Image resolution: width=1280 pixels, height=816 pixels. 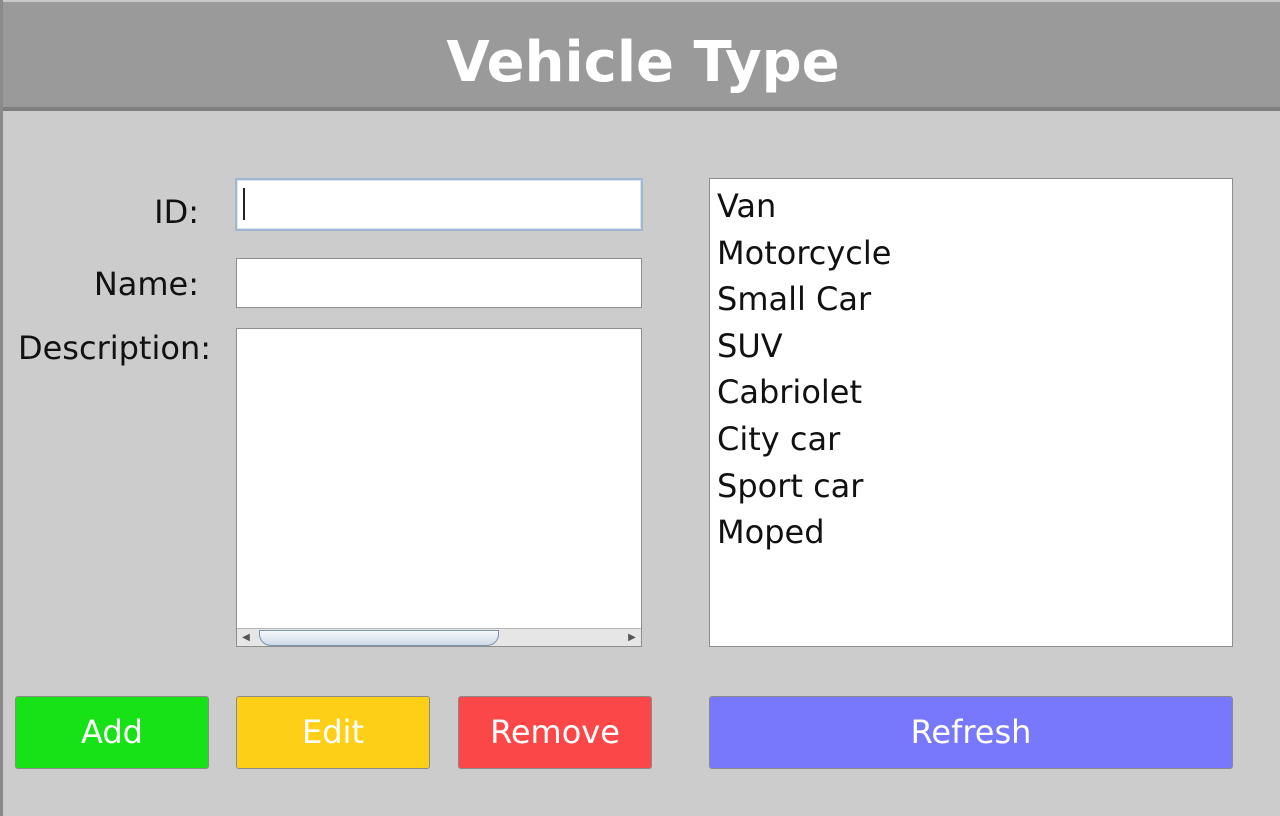 What do you see at coordinates (971, 486) in the screenshot?
I see `list-item: Sport car` at bounding box center [971, 486].